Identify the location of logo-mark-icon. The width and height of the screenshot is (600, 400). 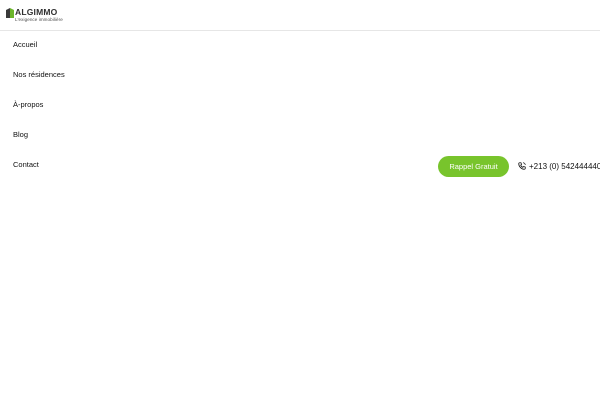
(10, 13).